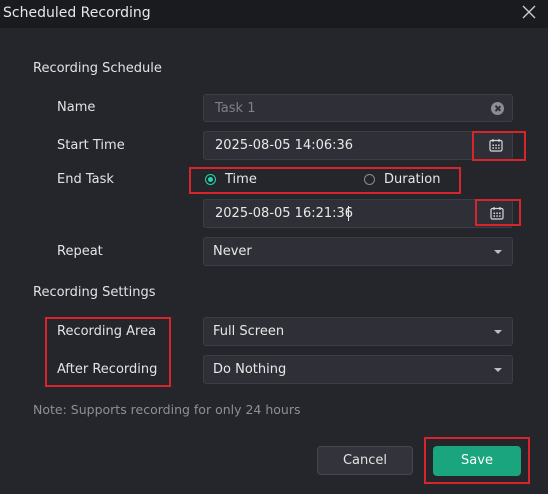 The width and height of the screenshot is (548, 494). I want to click on start-time-label: Start Time, so click(91, 145).